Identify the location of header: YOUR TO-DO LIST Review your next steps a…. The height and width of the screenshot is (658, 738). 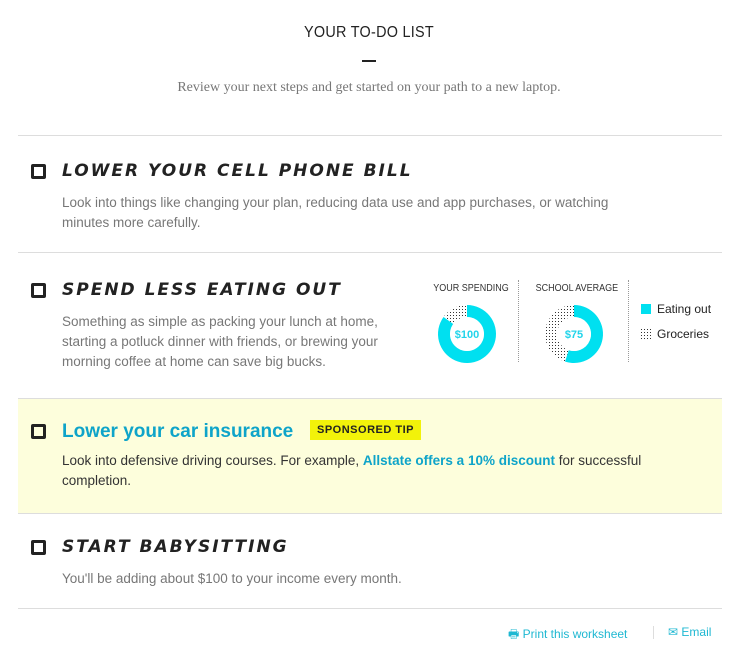
(369, 48).